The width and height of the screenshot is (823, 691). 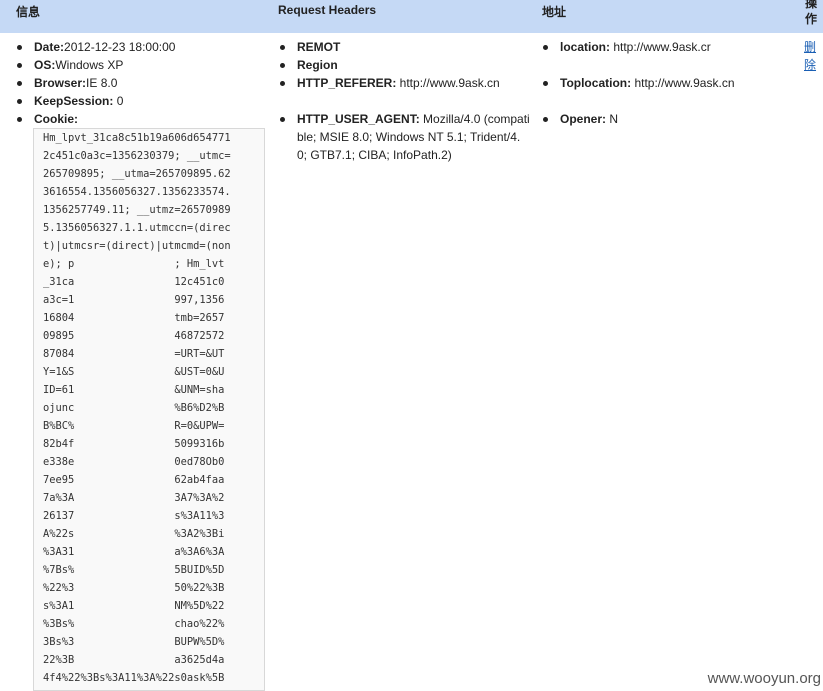 What do you see at coordinates (134, 408) in the screenshot?
I see `cookie-line: ojunc %B6%D2%B` at bounding box center [134, 408].